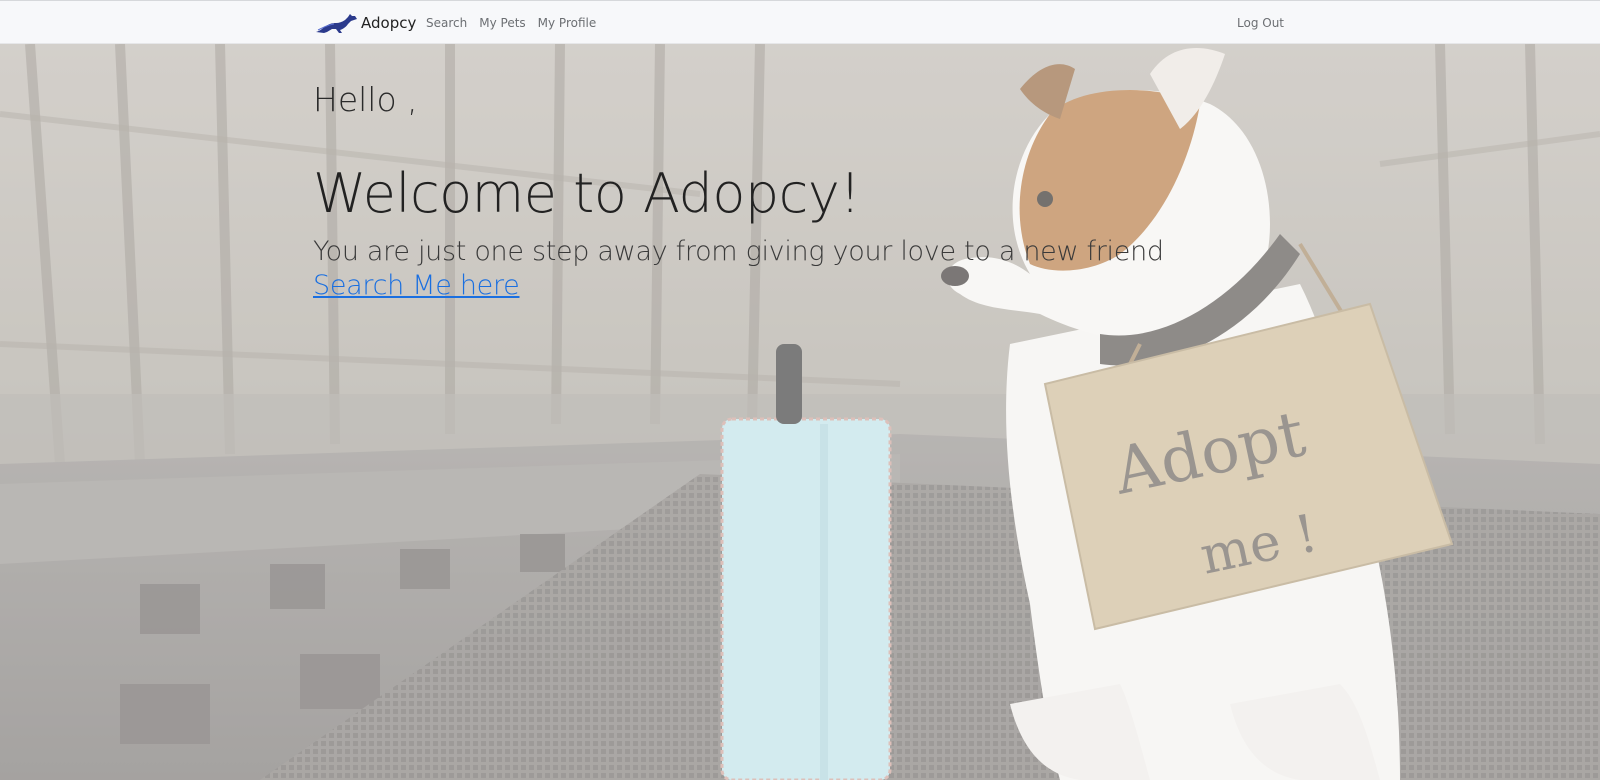  What do you see at coordinates (587, 193) in the screenshot?
I see `welcome-title: Welcome to Adopcy!` at bounding box center [587, 193].